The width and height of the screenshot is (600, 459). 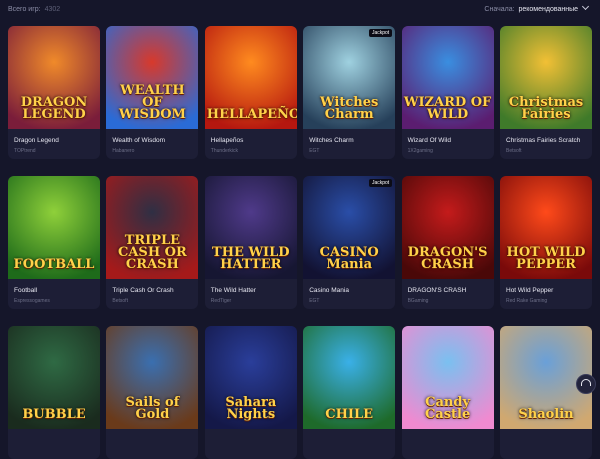 I want to click on game-thumbnail: TRIPLE CASH OR CRASH, so click(x=152, y=227).